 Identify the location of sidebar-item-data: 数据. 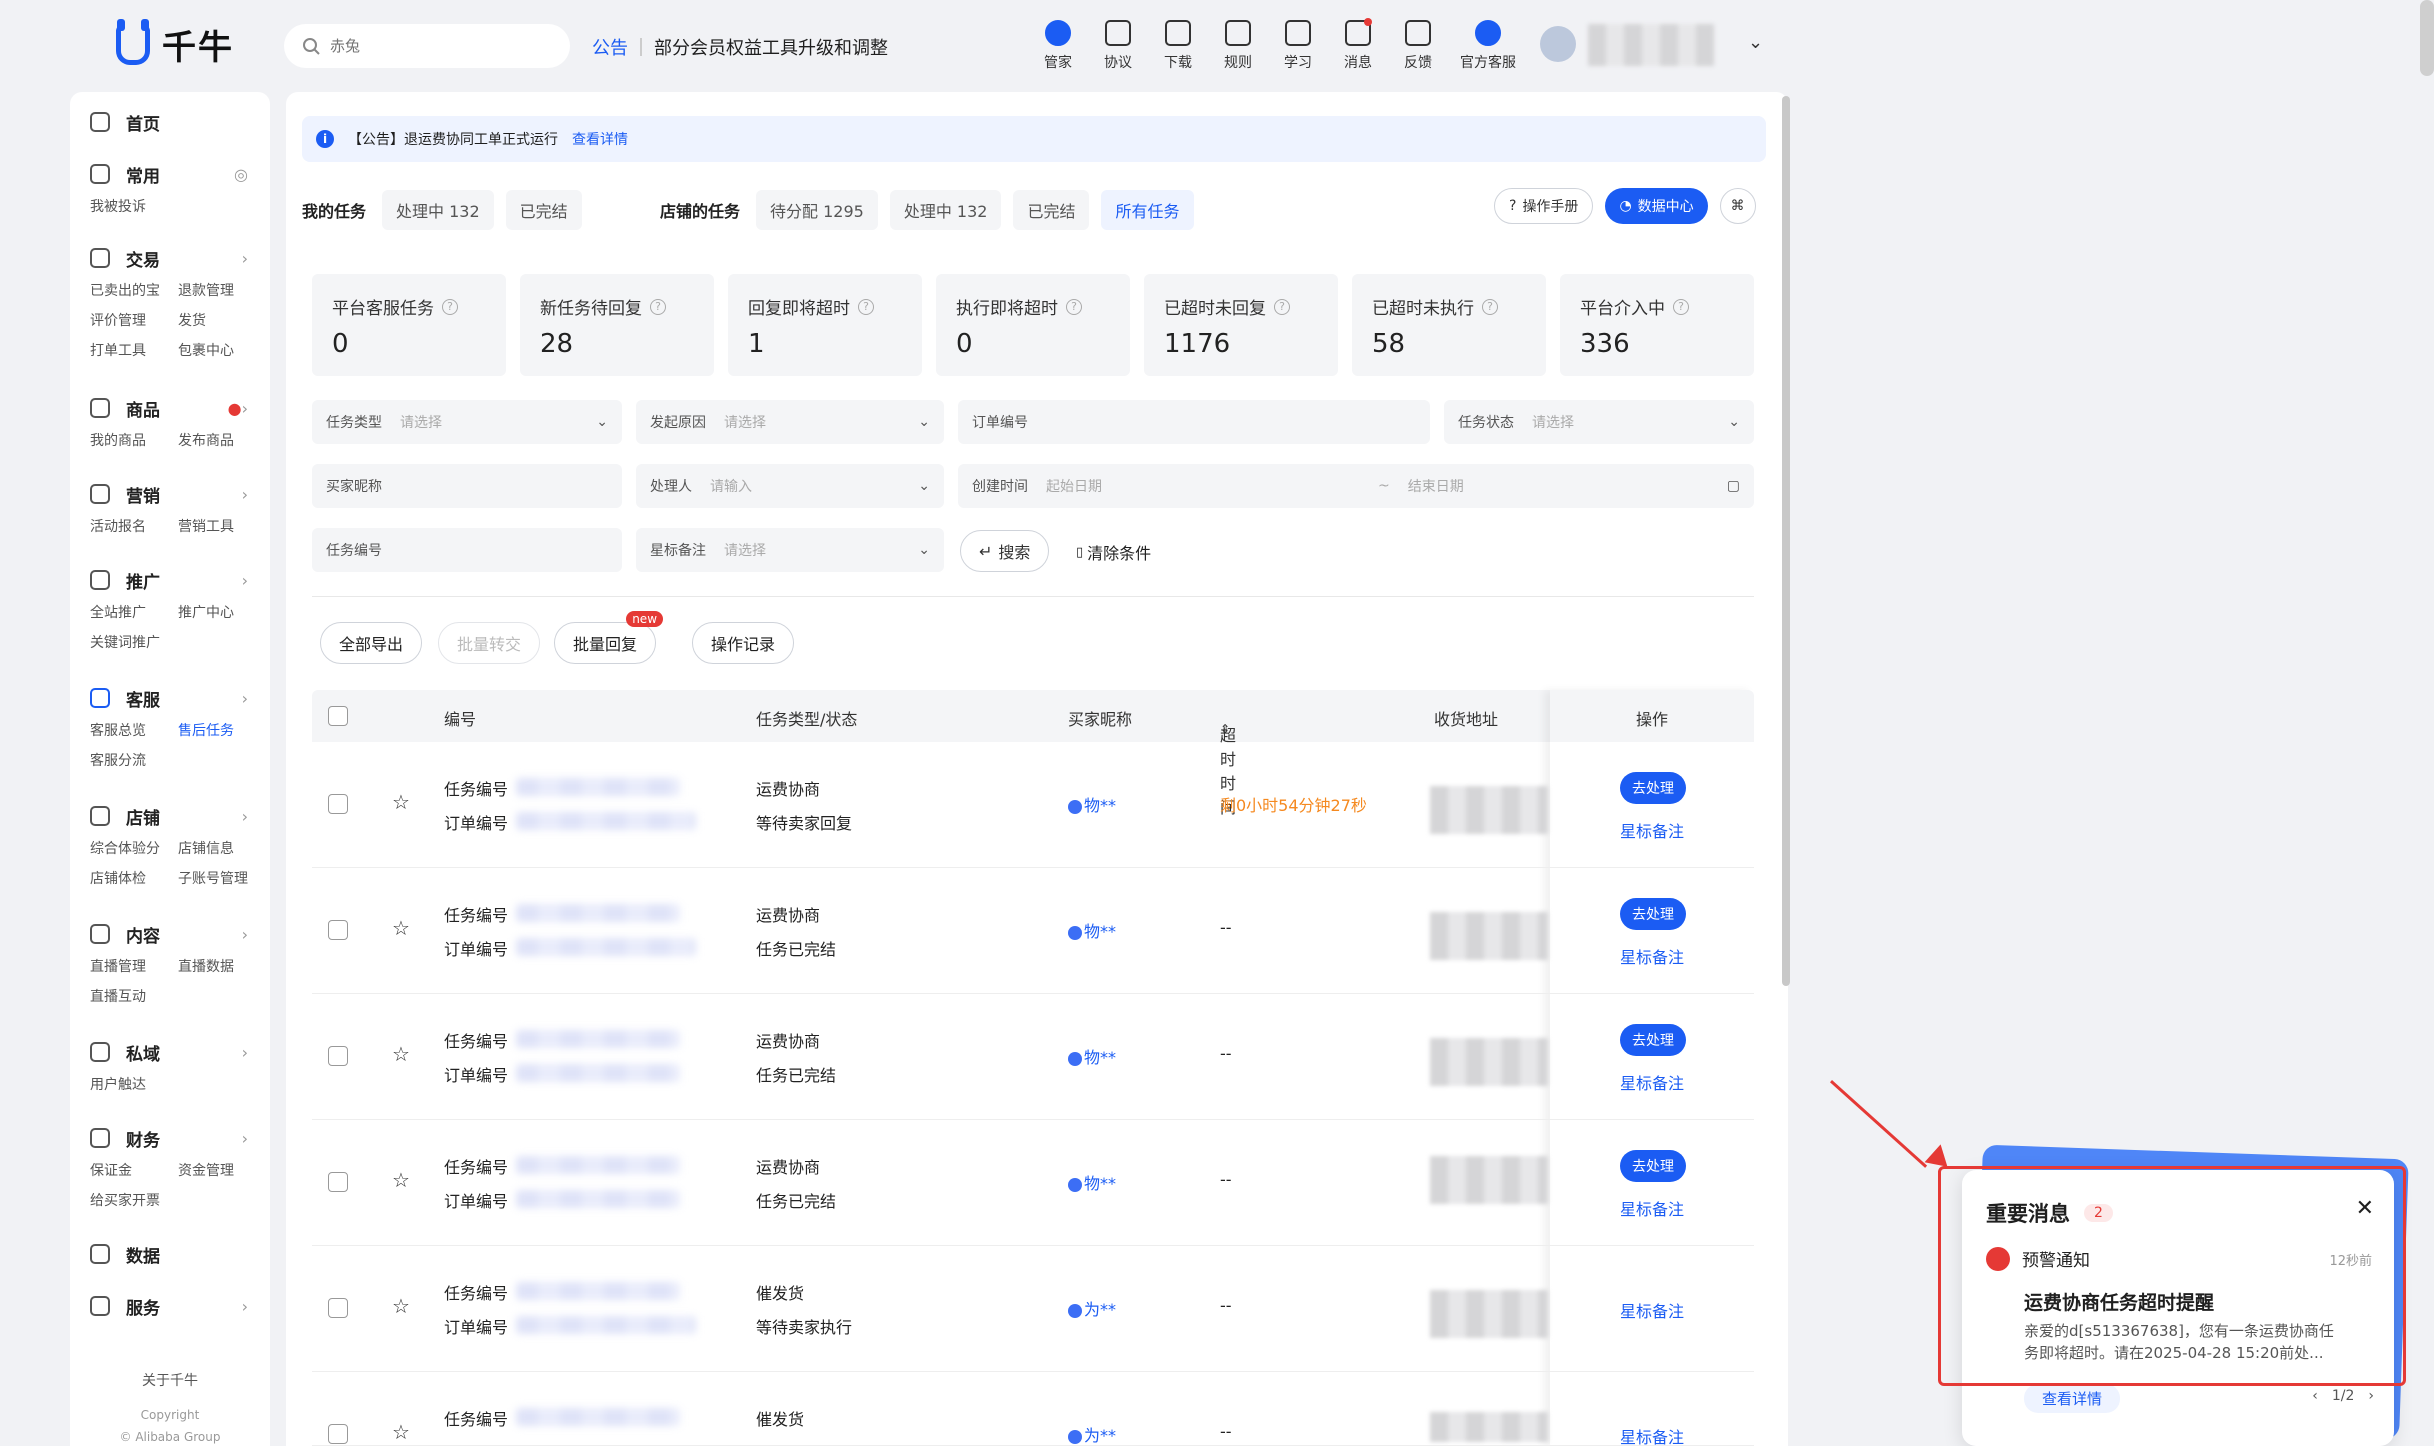
(170, 1254).